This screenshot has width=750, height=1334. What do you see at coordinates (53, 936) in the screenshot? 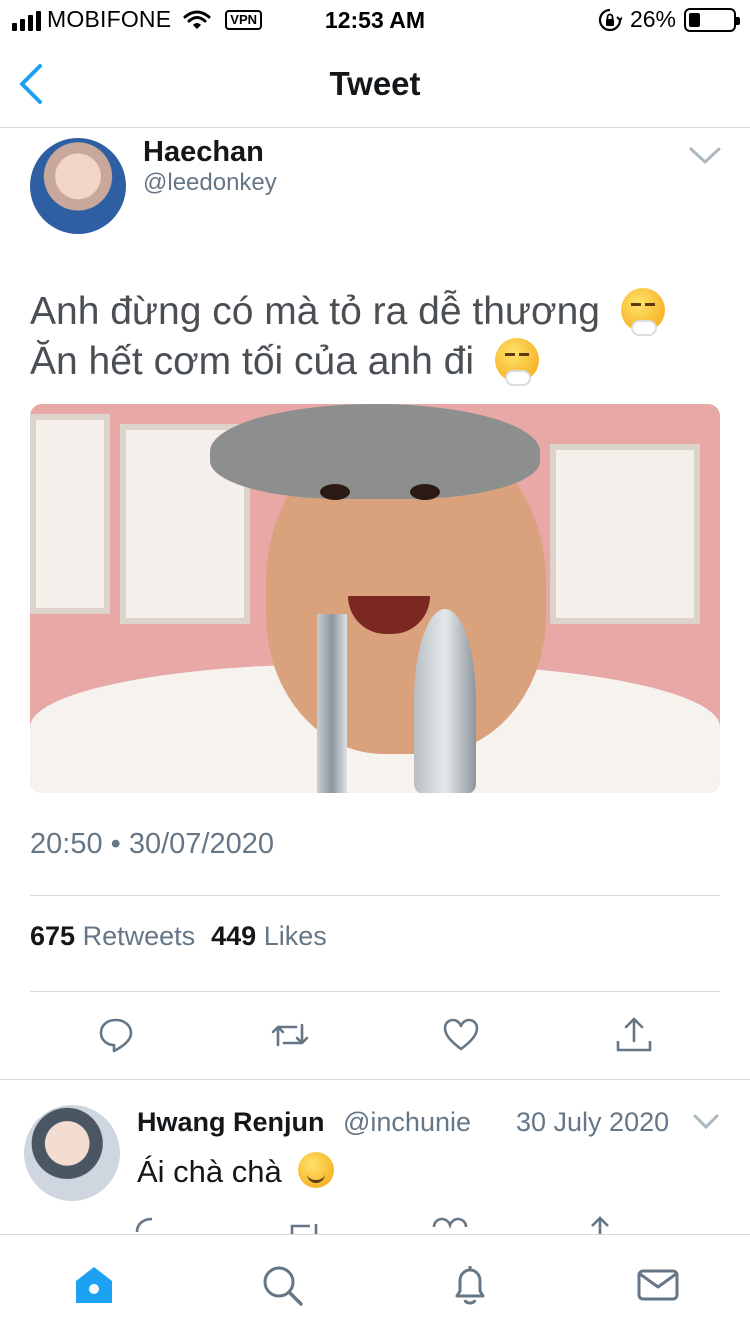
I see `retweets-count: 675` at bounding box center [53, 936].